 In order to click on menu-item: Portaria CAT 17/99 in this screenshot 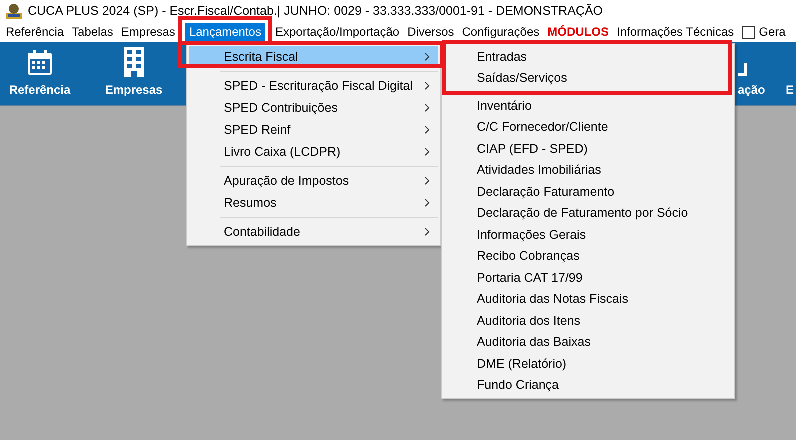, I will do `click(588, 277)`.